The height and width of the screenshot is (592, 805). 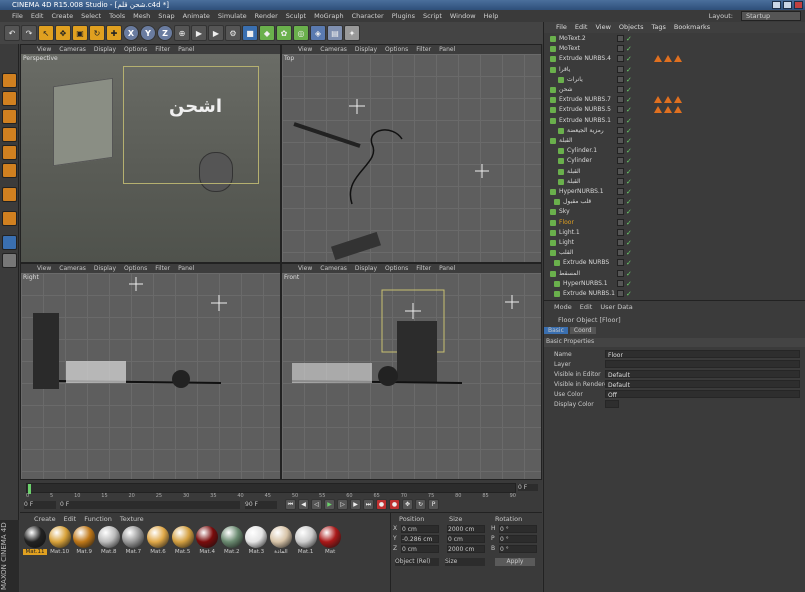 I want to click on obj-menu-view: View, so click(x=602, y=27).